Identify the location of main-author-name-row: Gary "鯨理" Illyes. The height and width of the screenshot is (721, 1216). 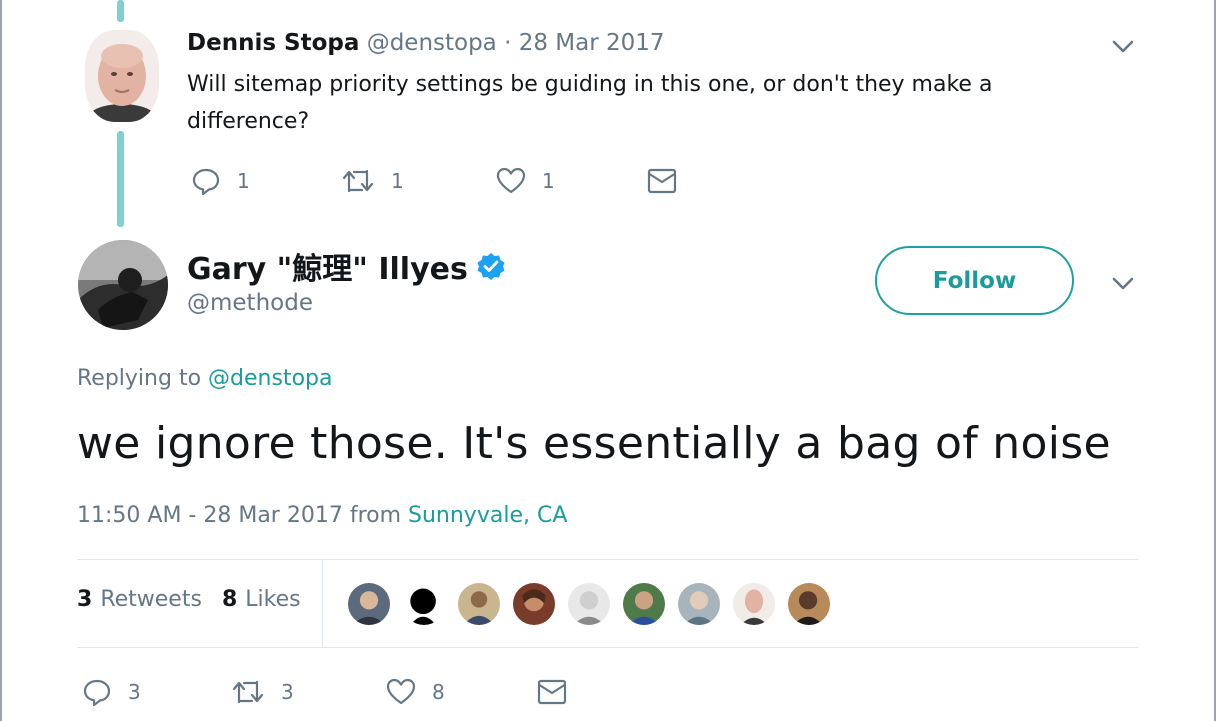
(346, 266).